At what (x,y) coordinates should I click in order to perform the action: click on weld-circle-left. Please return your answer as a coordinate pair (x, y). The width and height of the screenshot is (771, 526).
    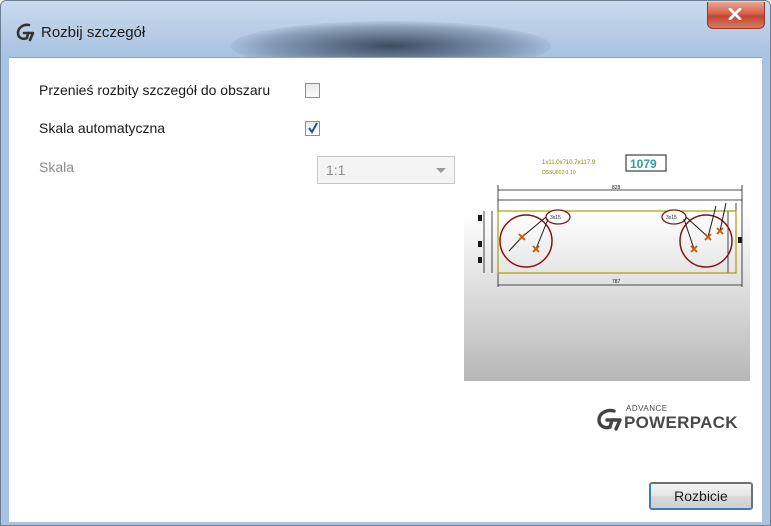
    Looking at the image, I should click on (526, 241).